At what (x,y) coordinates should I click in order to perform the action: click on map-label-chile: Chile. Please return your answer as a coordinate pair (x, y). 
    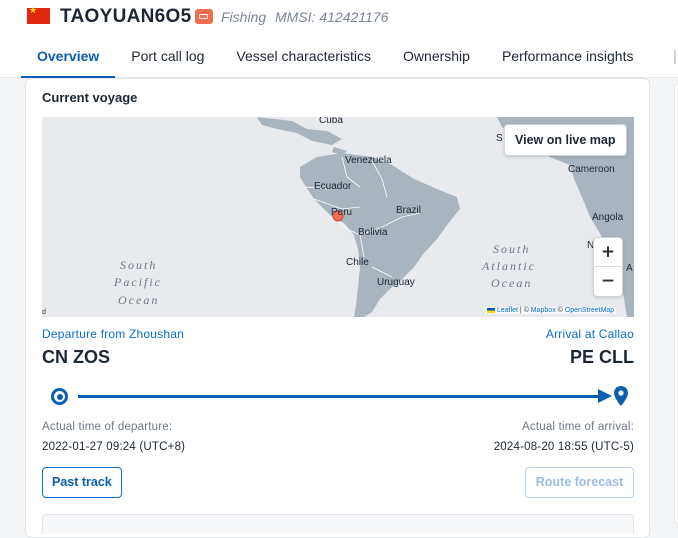
    Looking at the image, I should click on (357, 262).